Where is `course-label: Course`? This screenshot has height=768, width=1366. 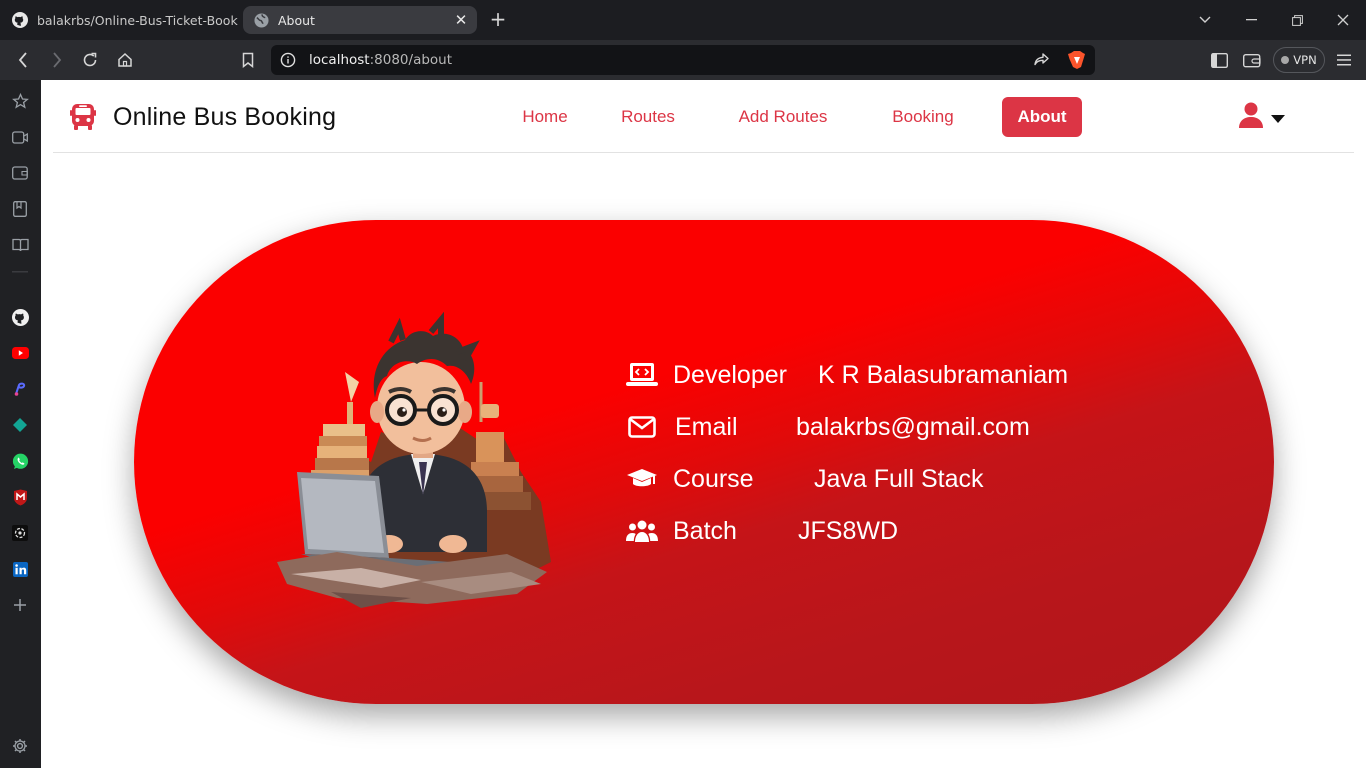 course-label: Course is located at coordinates (713, 478).